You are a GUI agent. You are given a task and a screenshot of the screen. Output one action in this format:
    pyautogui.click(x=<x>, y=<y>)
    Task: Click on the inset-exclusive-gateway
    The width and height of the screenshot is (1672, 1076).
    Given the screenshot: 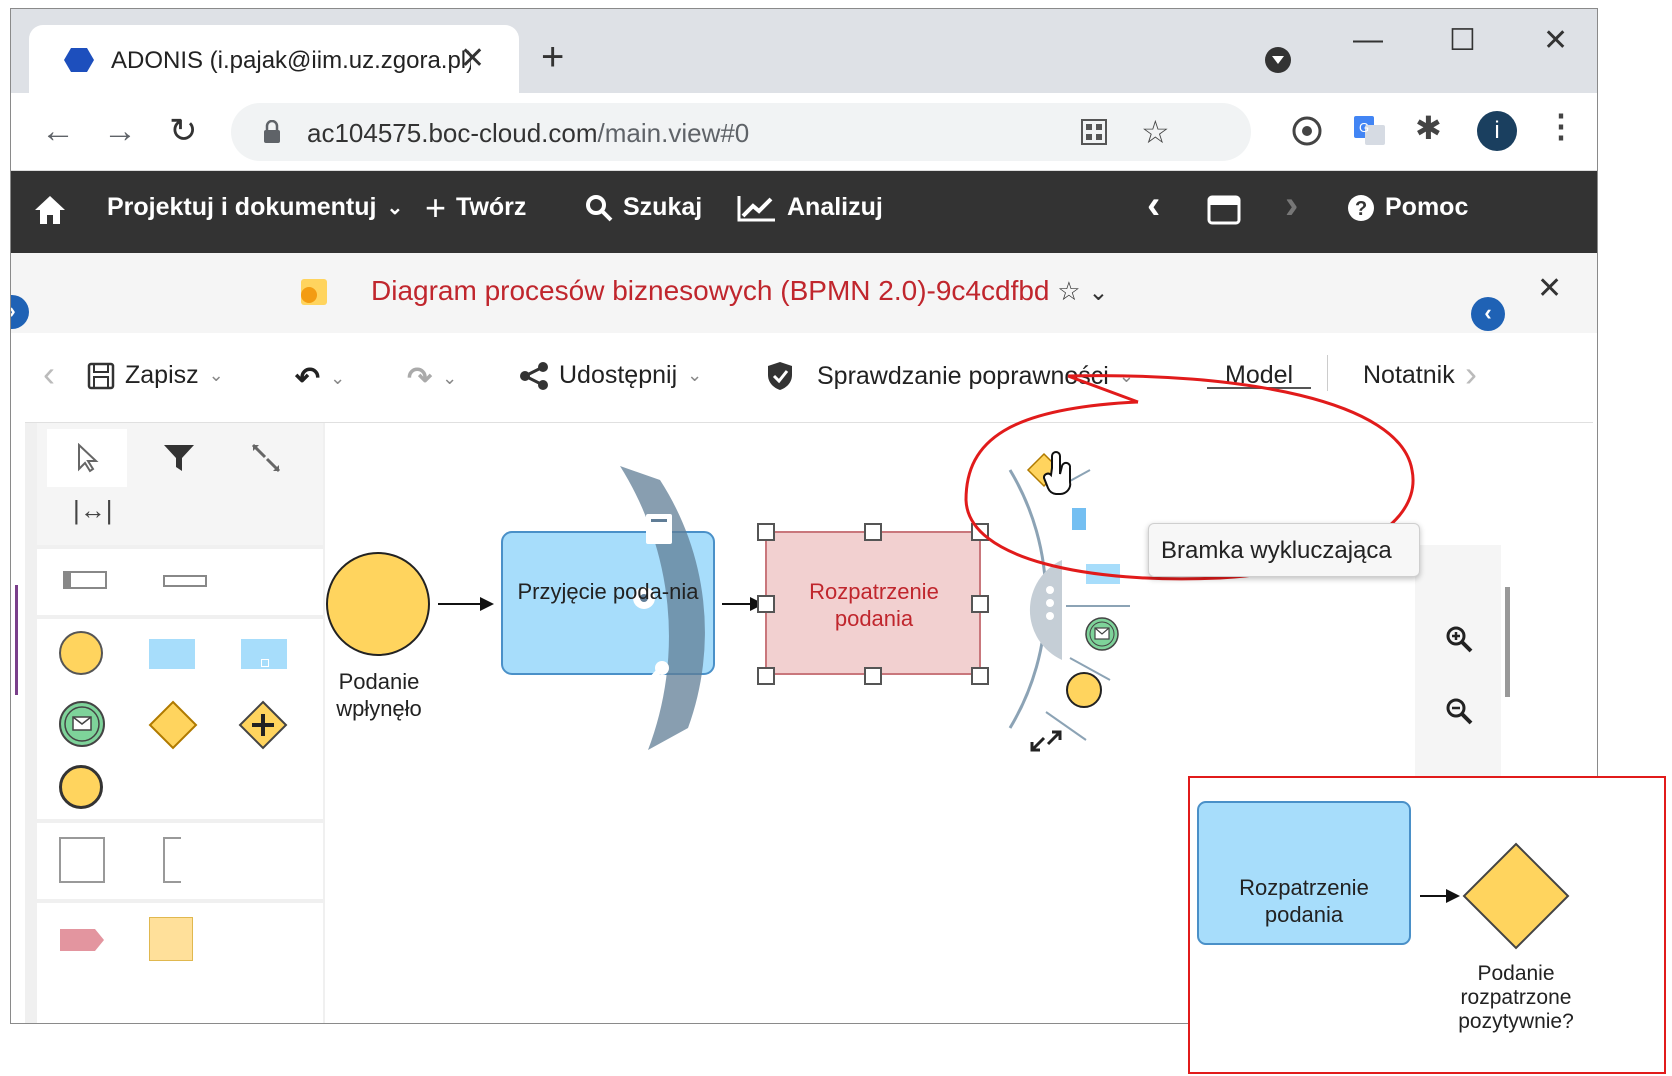 What is the action you would take?
    pyautogui.click(x=1516, y=896)
    